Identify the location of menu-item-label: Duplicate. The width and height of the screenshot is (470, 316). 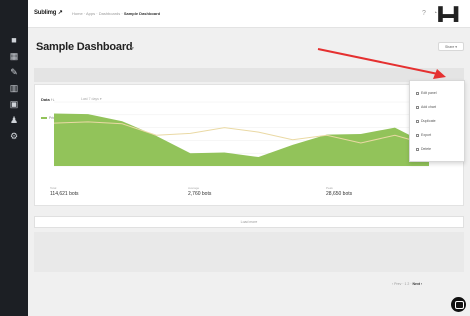
(428, 121).